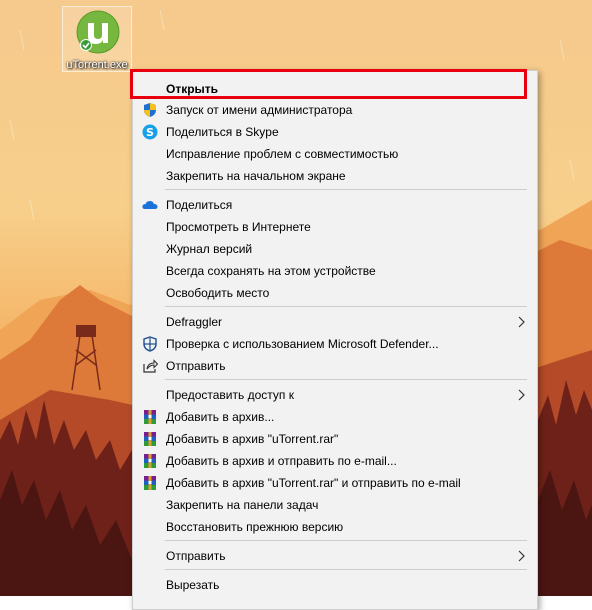 The image size is (592, 610). Describe the element at coordinates (259, 110) in the screenshot. I see `menu-item-label: Запуск от имени администратора` at that location.